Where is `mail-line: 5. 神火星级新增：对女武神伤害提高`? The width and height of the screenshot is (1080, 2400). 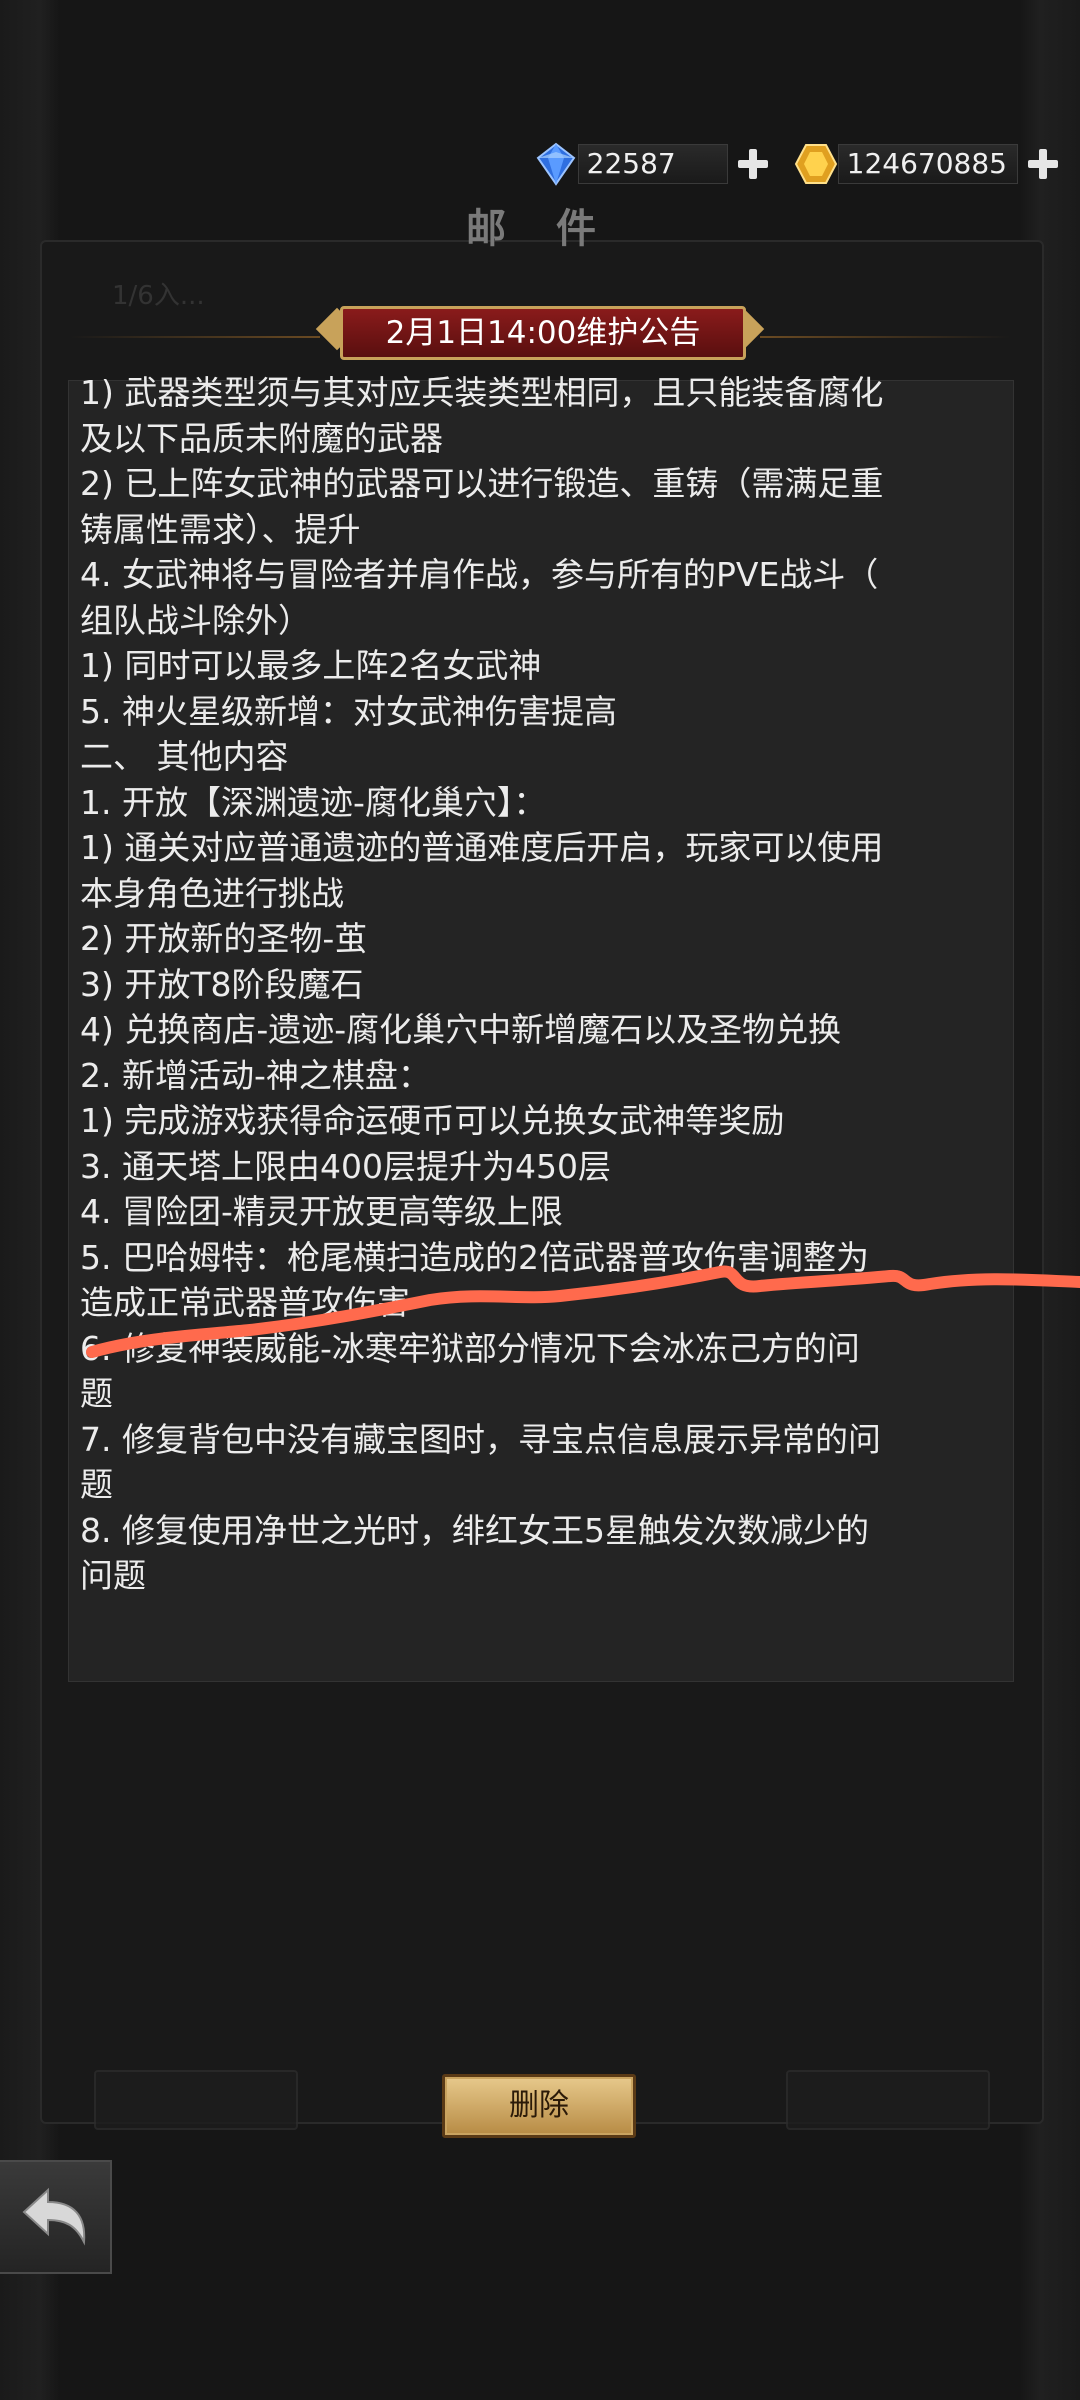
mail-line: 5. 神火星级新增：对女武神伤害提高 is located at coordinates (348, 711).